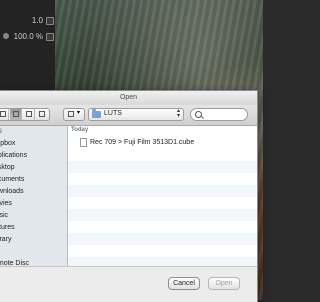 The width and height of the screenshot is (320, 302). I want to click on coverflow-view-icon, so click(42, 114).